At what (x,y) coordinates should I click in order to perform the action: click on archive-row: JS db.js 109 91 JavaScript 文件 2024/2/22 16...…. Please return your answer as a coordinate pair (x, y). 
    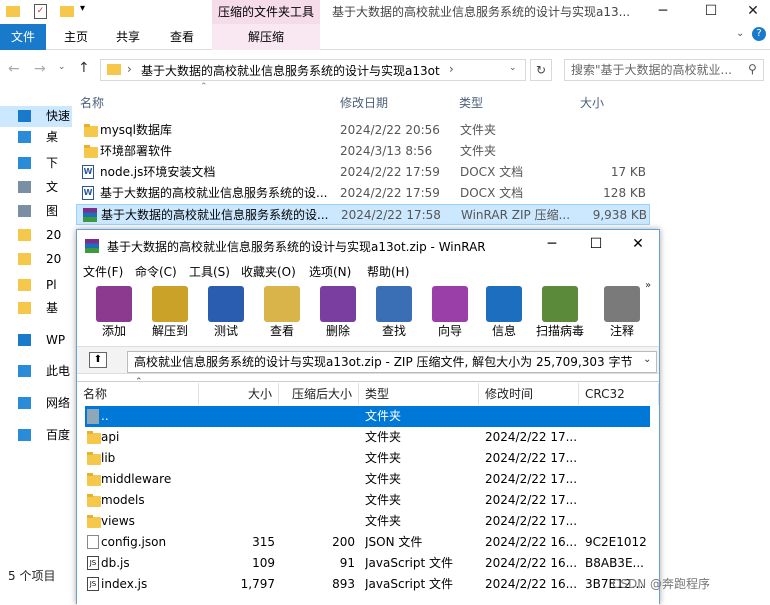
    Looking at the image, I should click on (367, 563).